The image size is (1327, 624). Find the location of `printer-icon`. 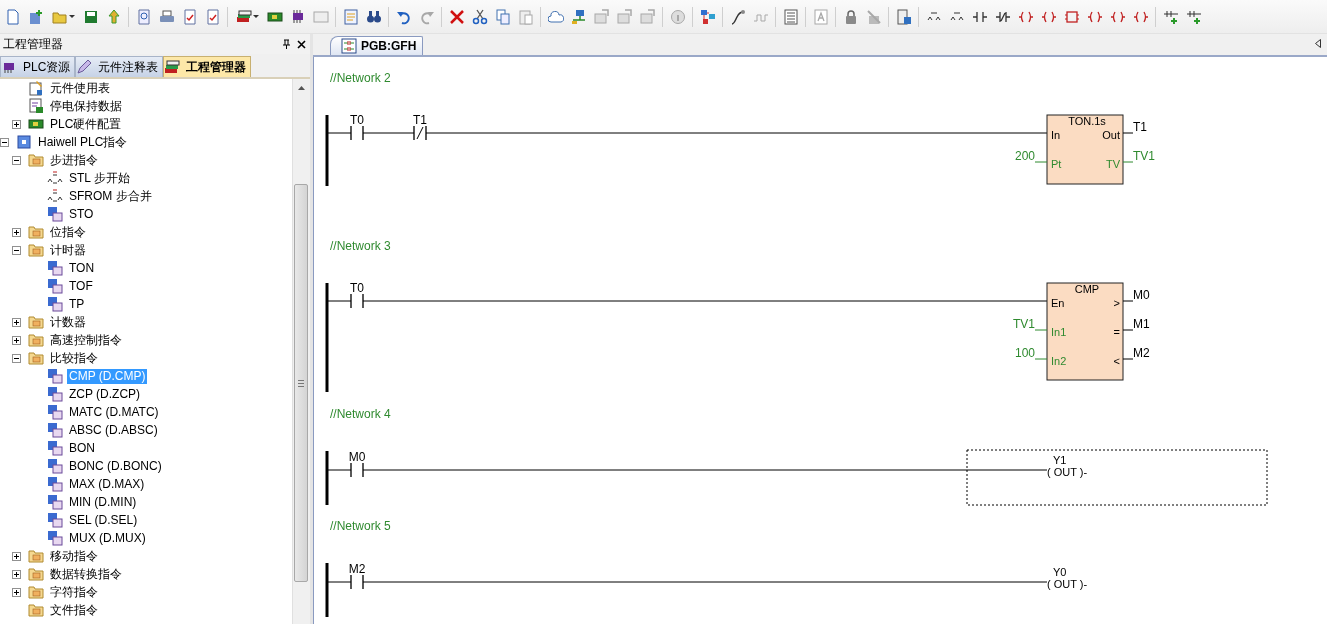

printer-icon is located at coordinates (166, 16).